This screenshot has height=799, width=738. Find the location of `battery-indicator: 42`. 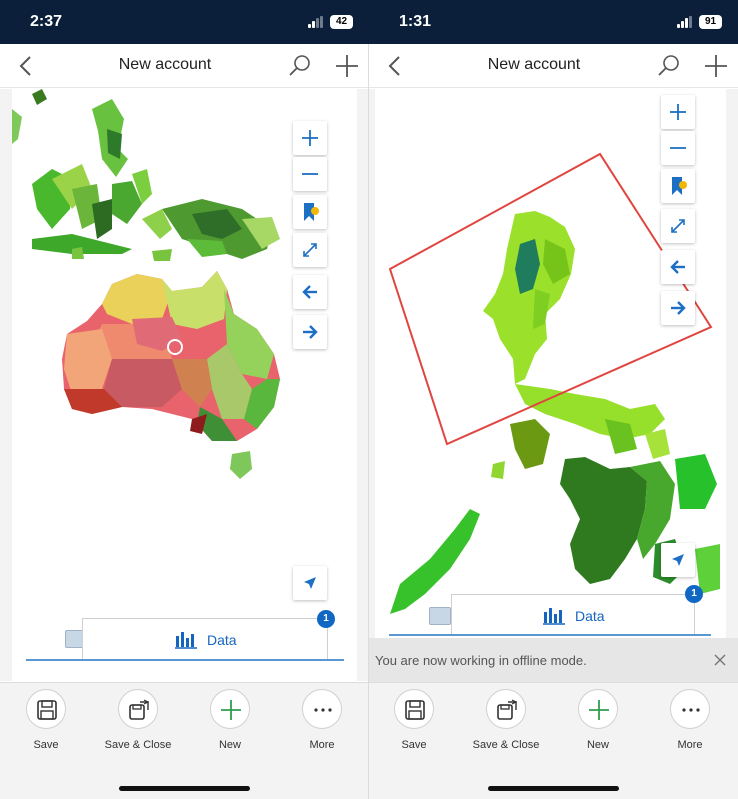

battery-indicator: 42 is located at coordinates (341, 22).